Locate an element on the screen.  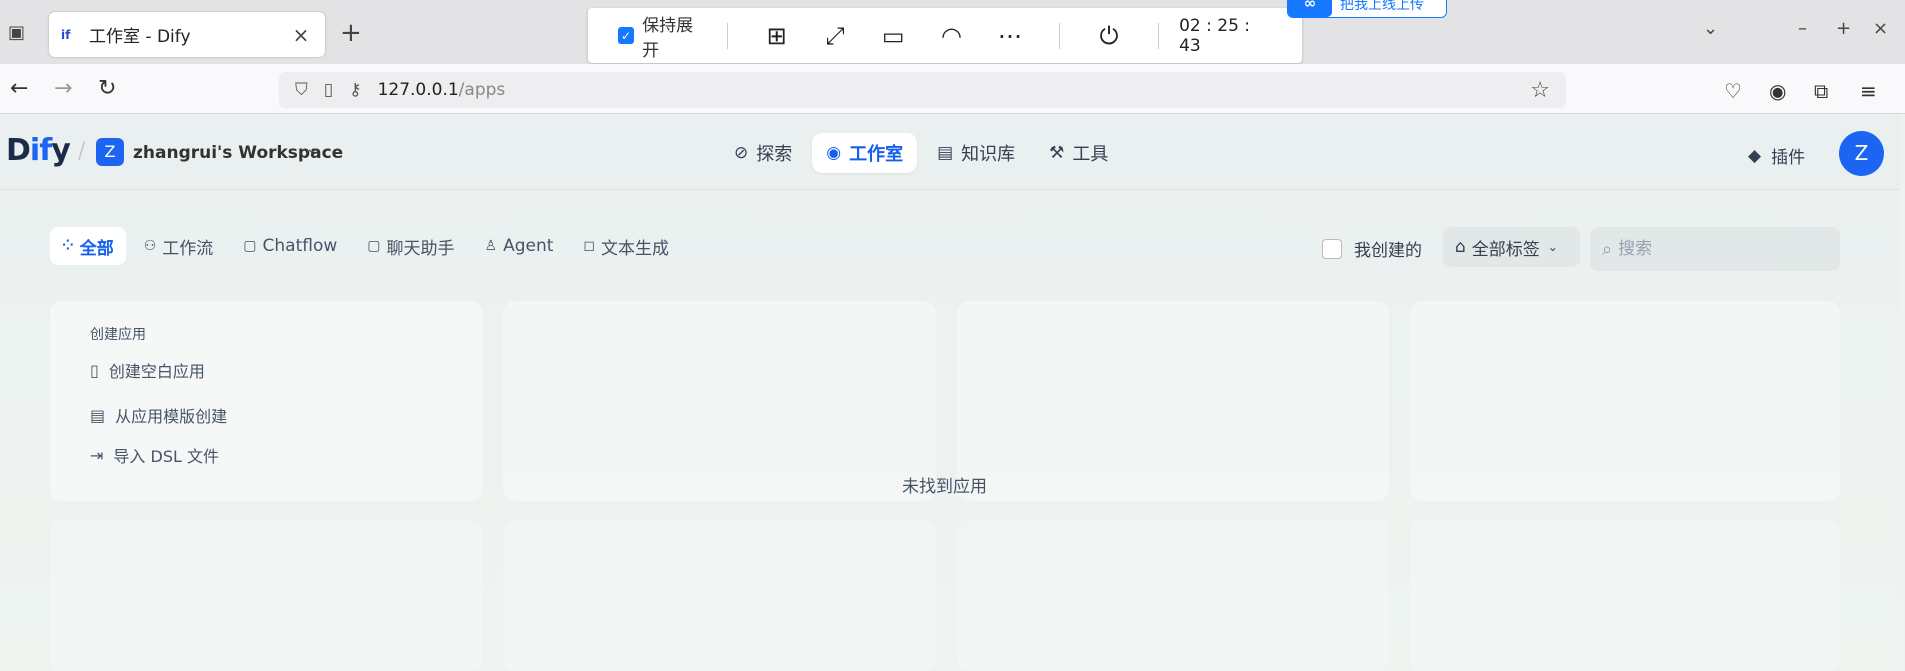
wifi-icon: ◠ is located at coordinates (951, 36).